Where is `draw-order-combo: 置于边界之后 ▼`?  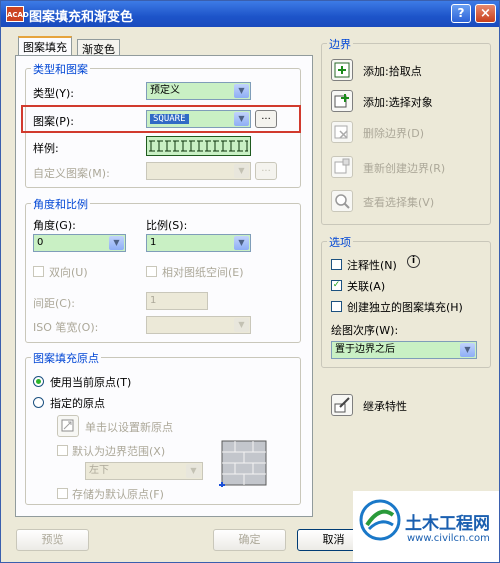
draw-order-combo: 置于边界之后 ▼ is located at coordinates (404, 350).